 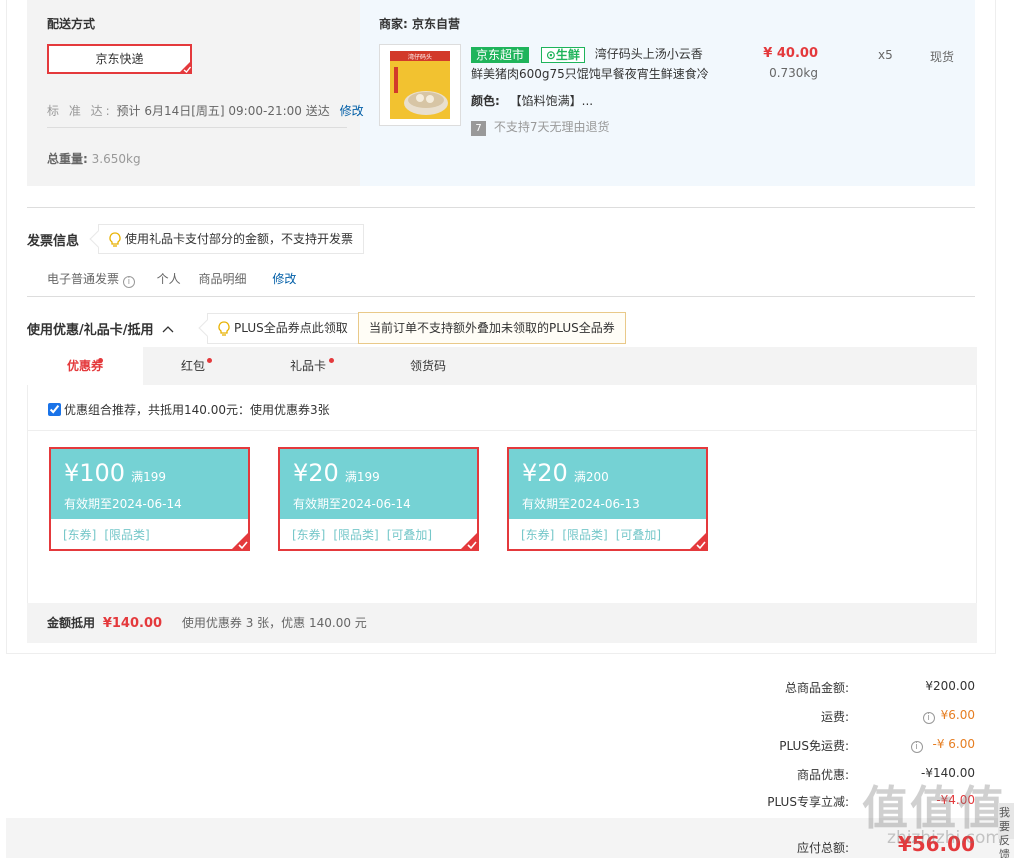 I want to click on discount-desc: 使用优惠券 3 张，优惠 140.00 元, so click(x=274, y=623).